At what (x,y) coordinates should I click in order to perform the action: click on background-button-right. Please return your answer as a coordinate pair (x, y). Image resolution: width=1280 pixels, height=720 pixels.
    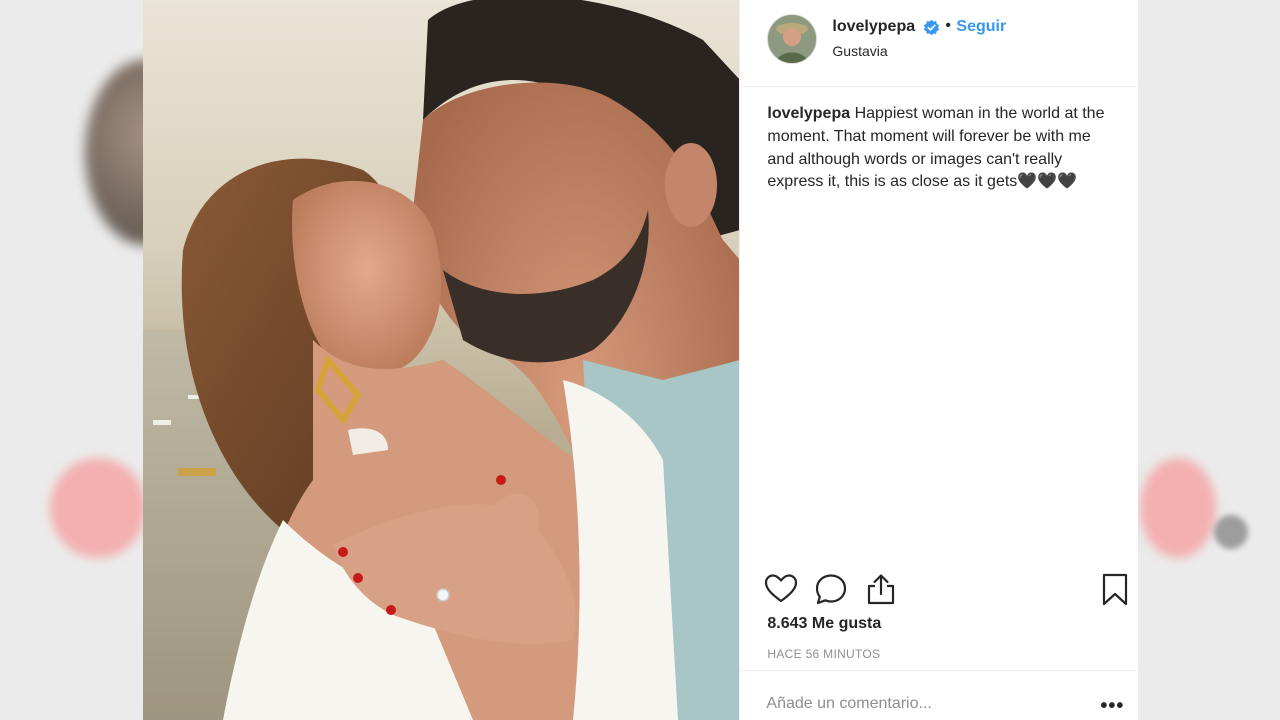
    Looking at the image, I should click on (1178, 508).